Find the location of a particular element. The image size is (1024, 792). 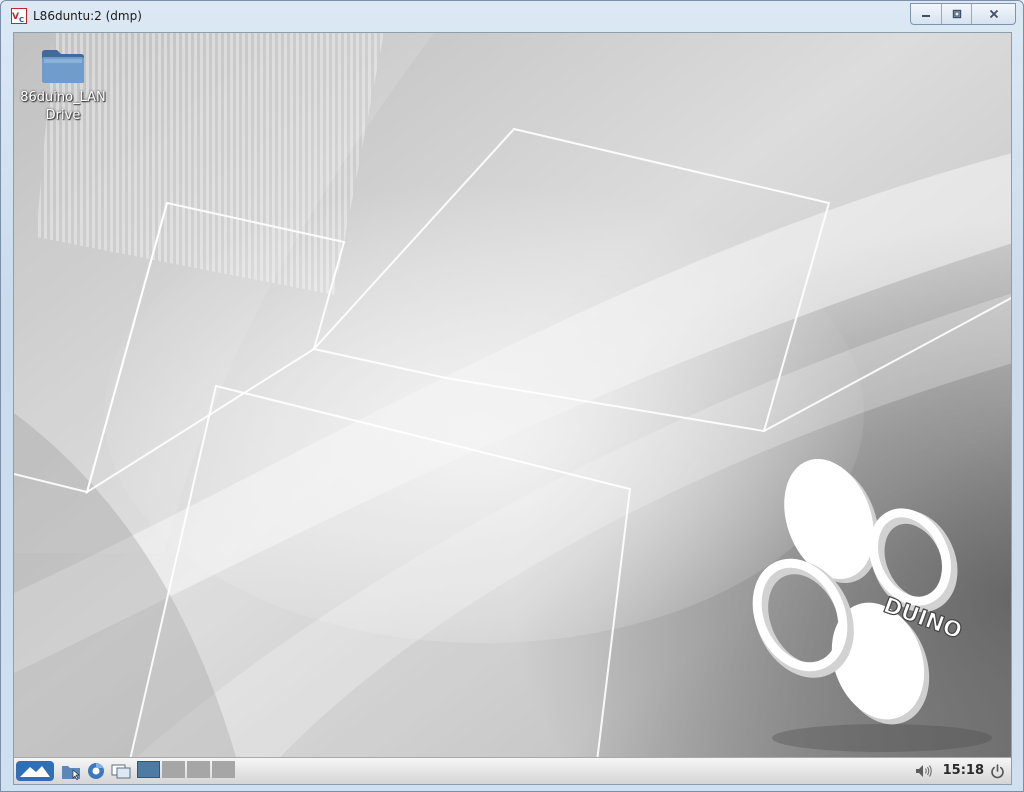

workspace-pager is located at coordinates (186, 769).